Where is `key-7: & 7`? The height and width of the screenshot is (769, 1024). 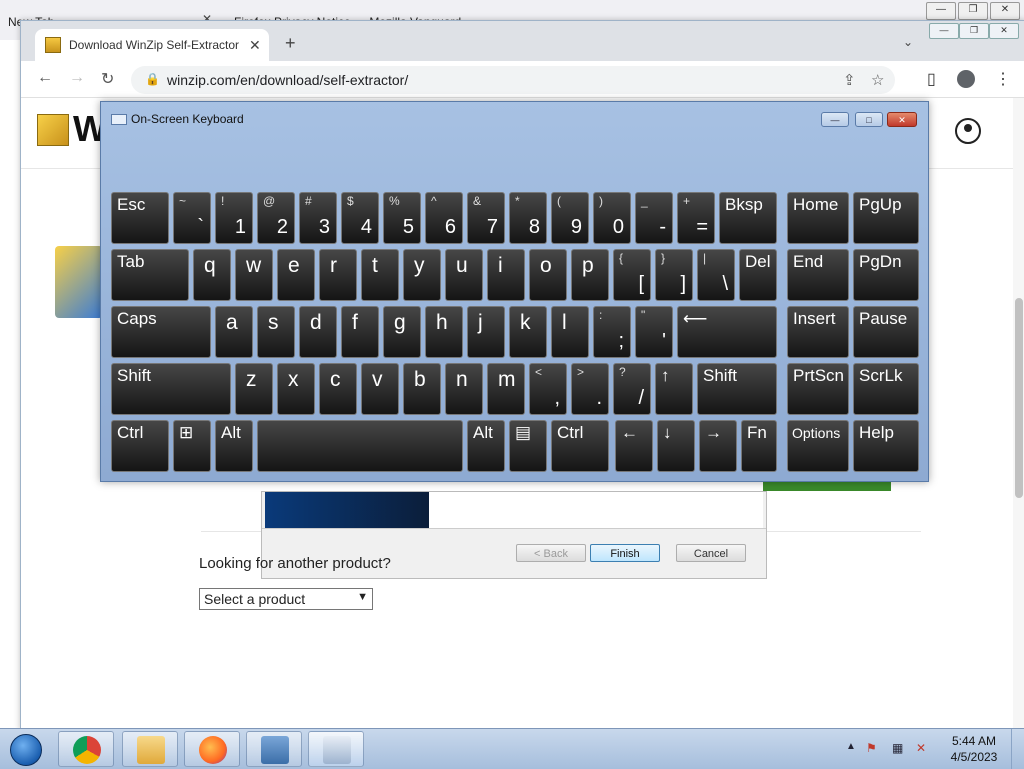
key-7: & 7 is located at coordinates (486, 218).